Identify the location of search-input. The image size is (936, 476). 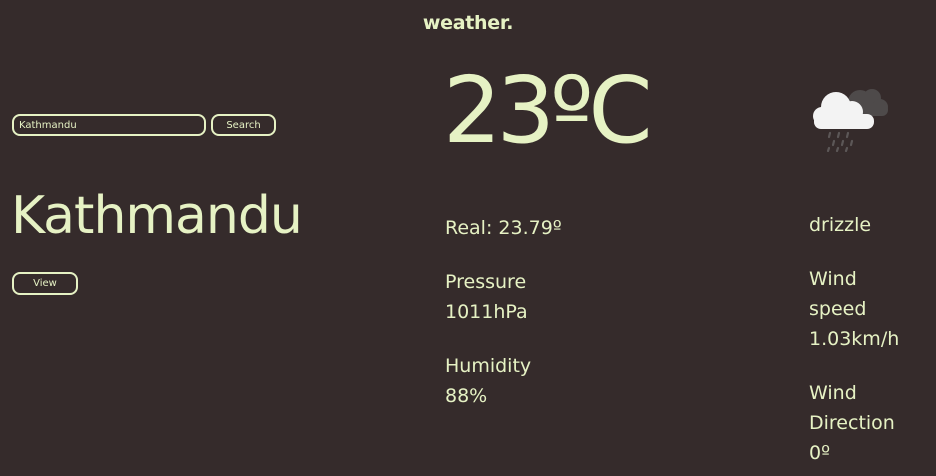
(109, 125).